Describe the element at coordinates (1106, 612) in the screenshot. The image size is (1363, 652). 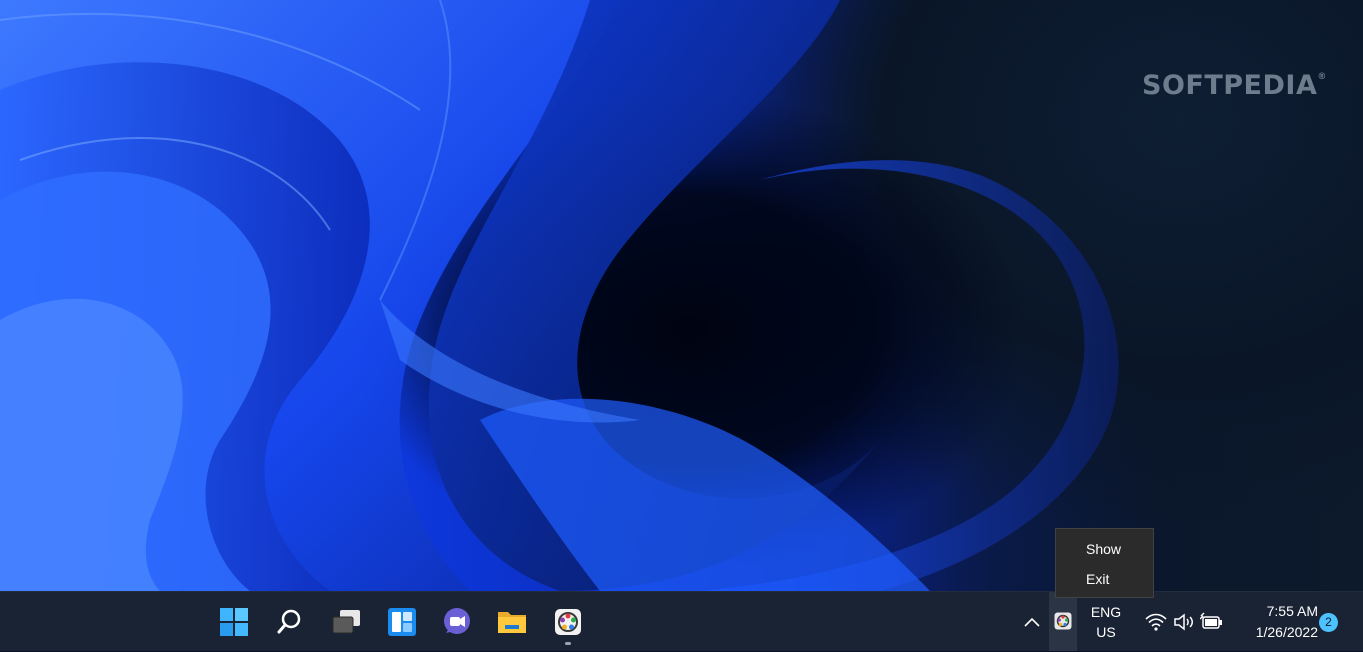
I see `language-code: ENG` at that location.